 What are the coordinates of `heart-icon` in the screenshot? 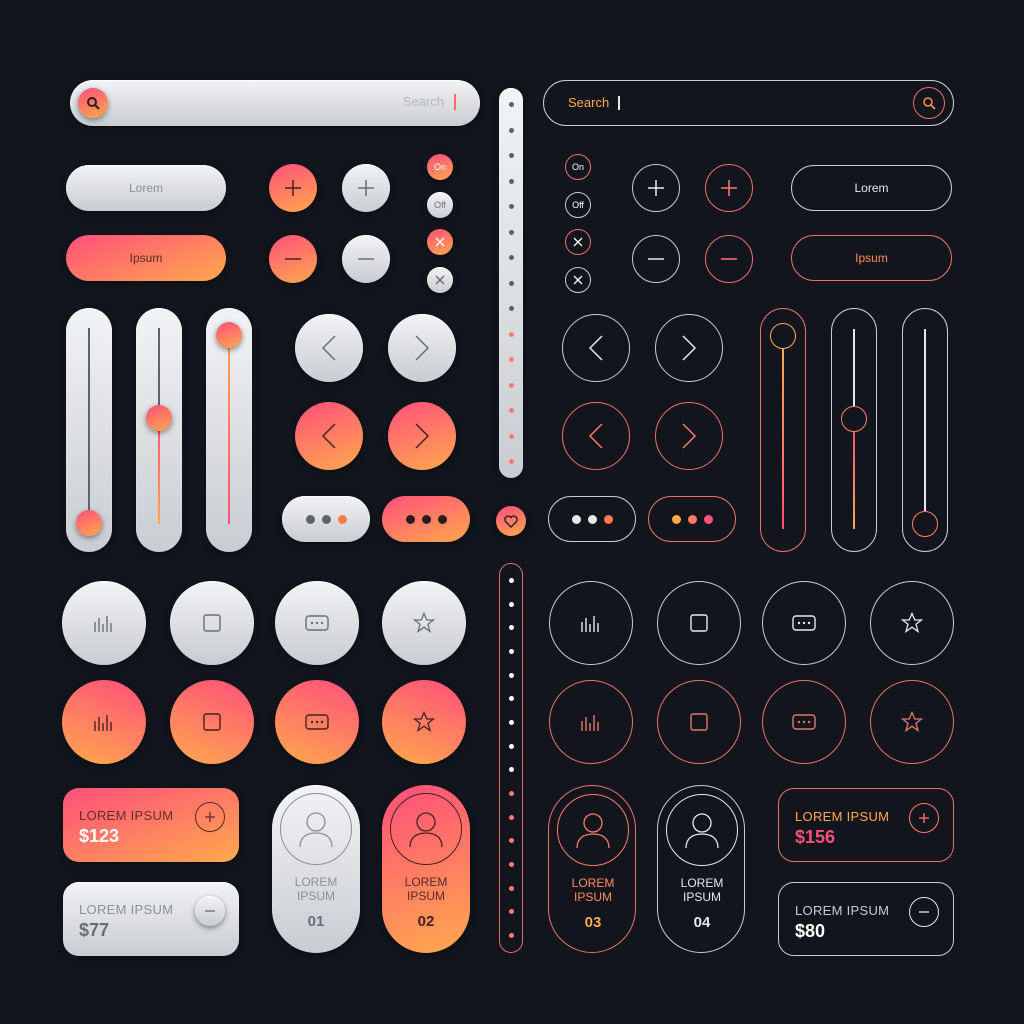 It's located at (511, 521).